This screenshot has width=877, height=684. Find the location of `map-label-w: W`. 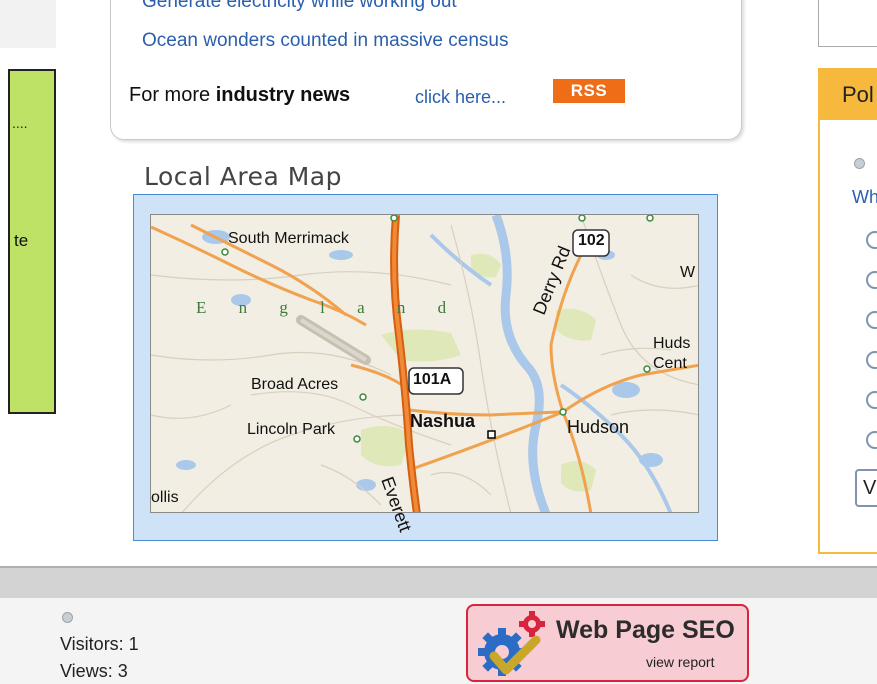

map-label-w: W is located at coordinates (688, 272).